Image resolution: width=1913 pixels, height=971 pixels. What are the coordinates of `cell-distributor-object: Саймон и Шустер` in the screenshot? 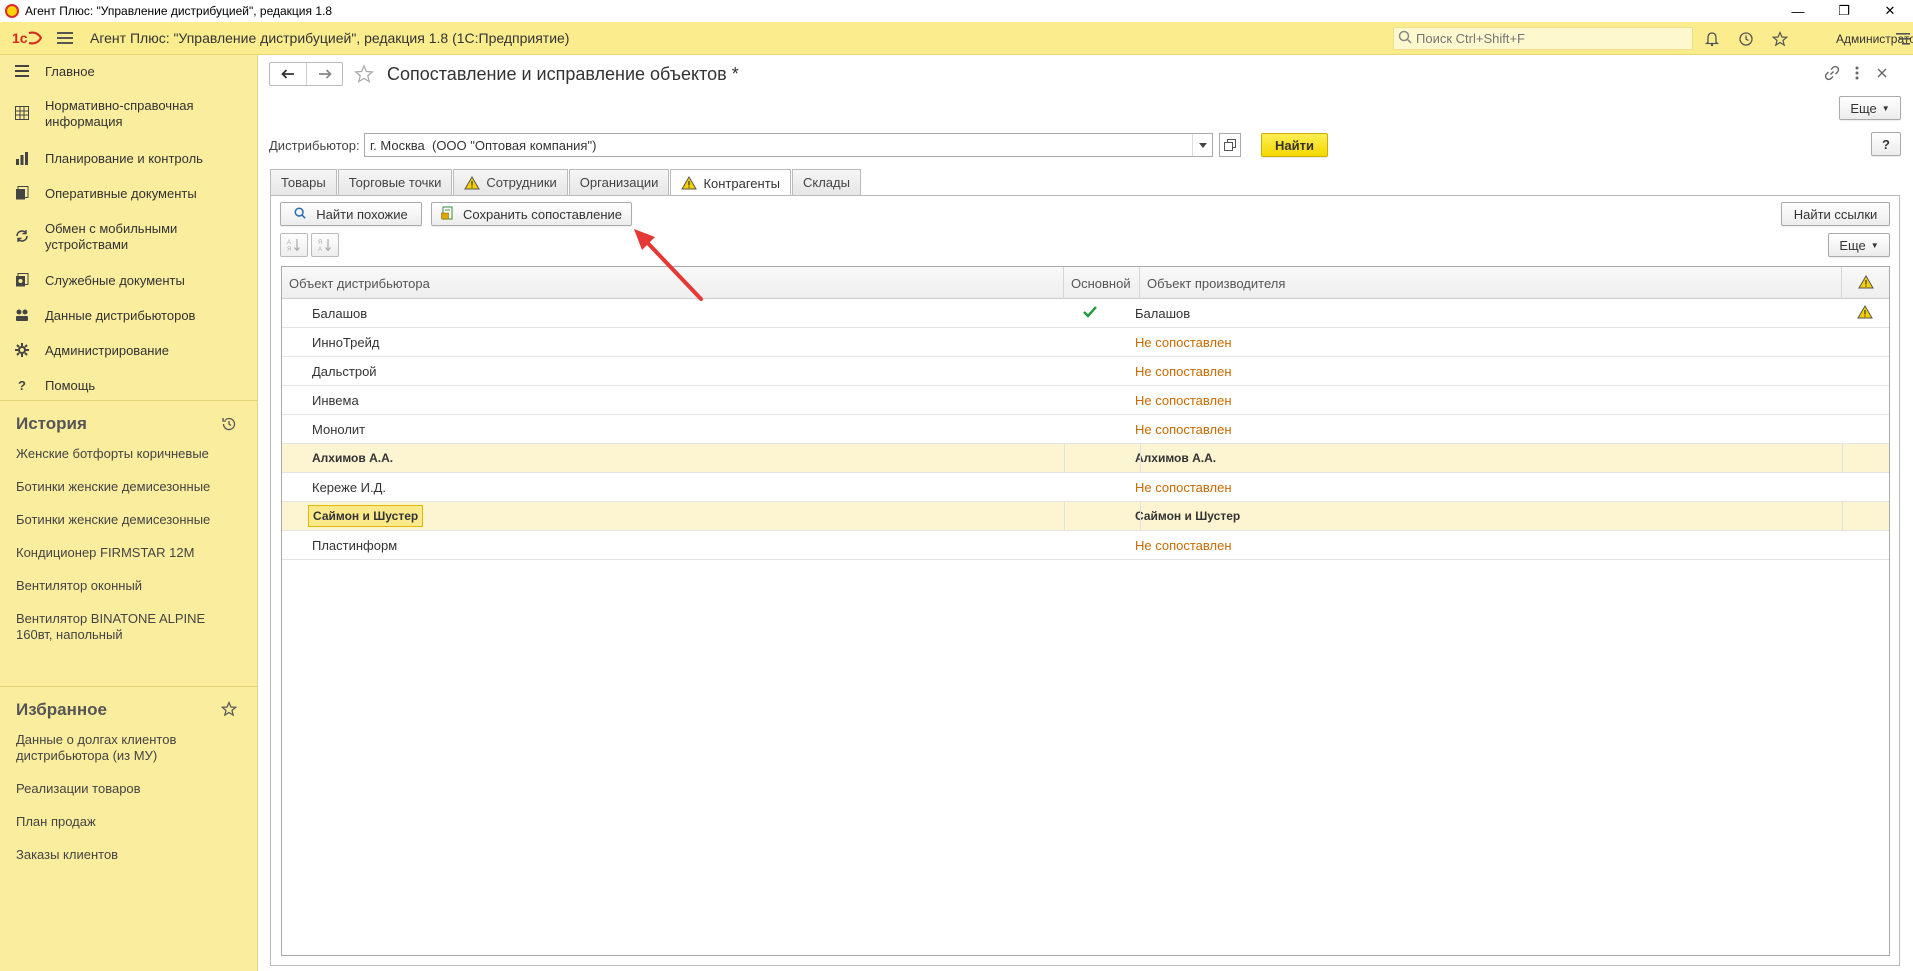 It's located at (680, 516).